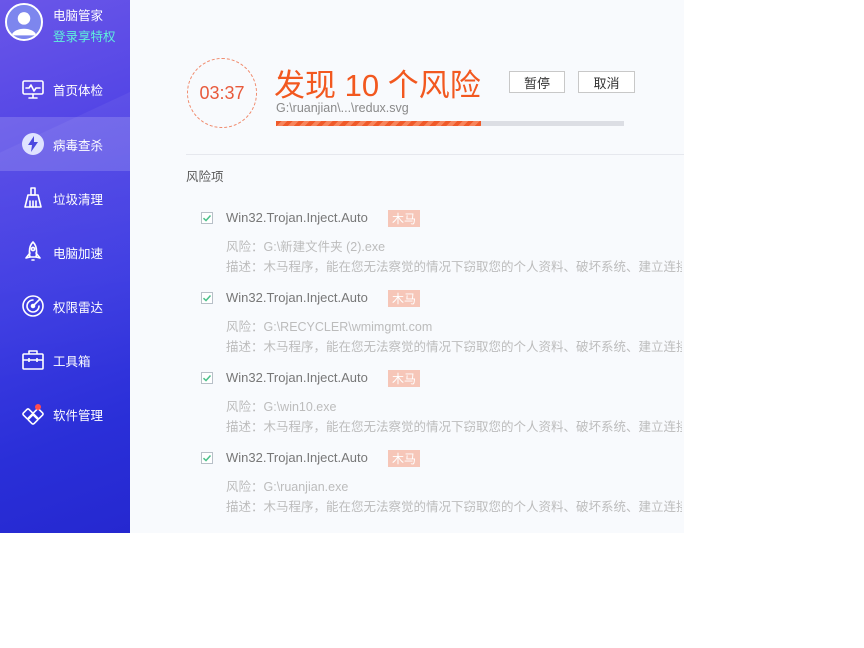  Describe the element at coordinates (33, 414) in the screenshot. I see `apps-icon` at that location.